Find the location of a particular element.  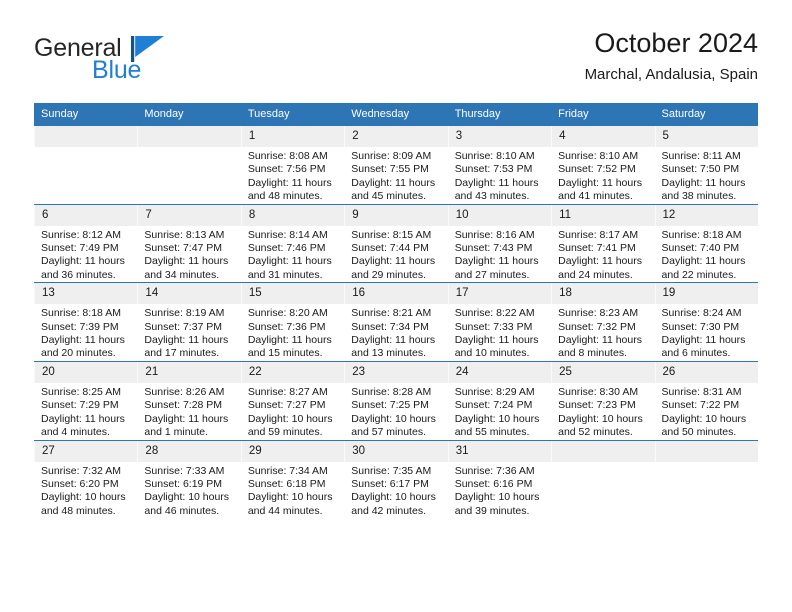

day-number: 4 is located at coordinates (603, 136).